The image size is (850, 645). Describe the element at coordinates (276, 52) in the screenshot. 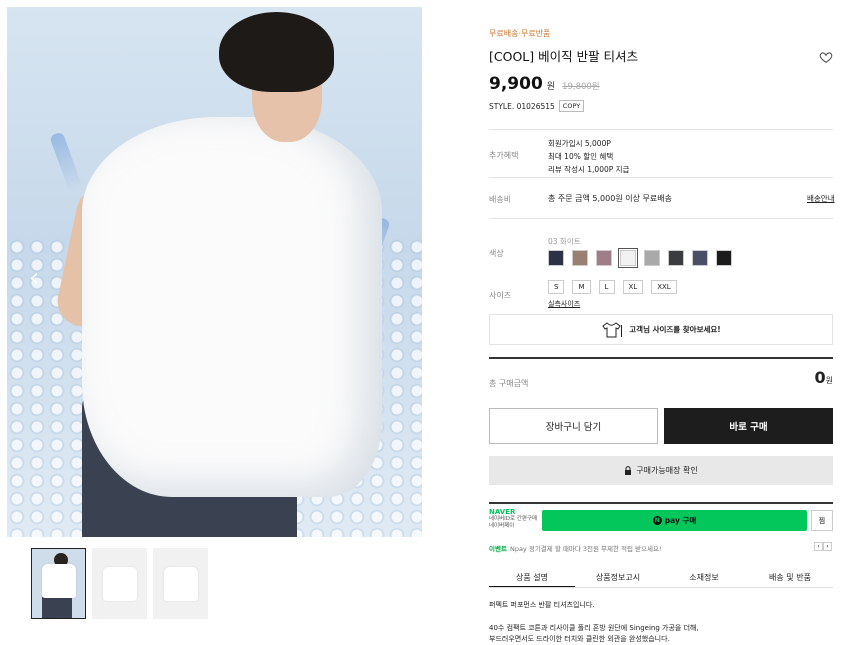

I see `model-hair` at that location.